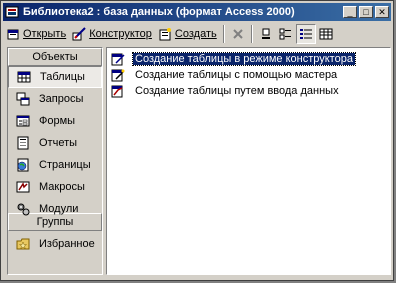 The height and width of the screenshot is (283, 396). I want to click on group-favorites: Избранное, so click(55, 244).